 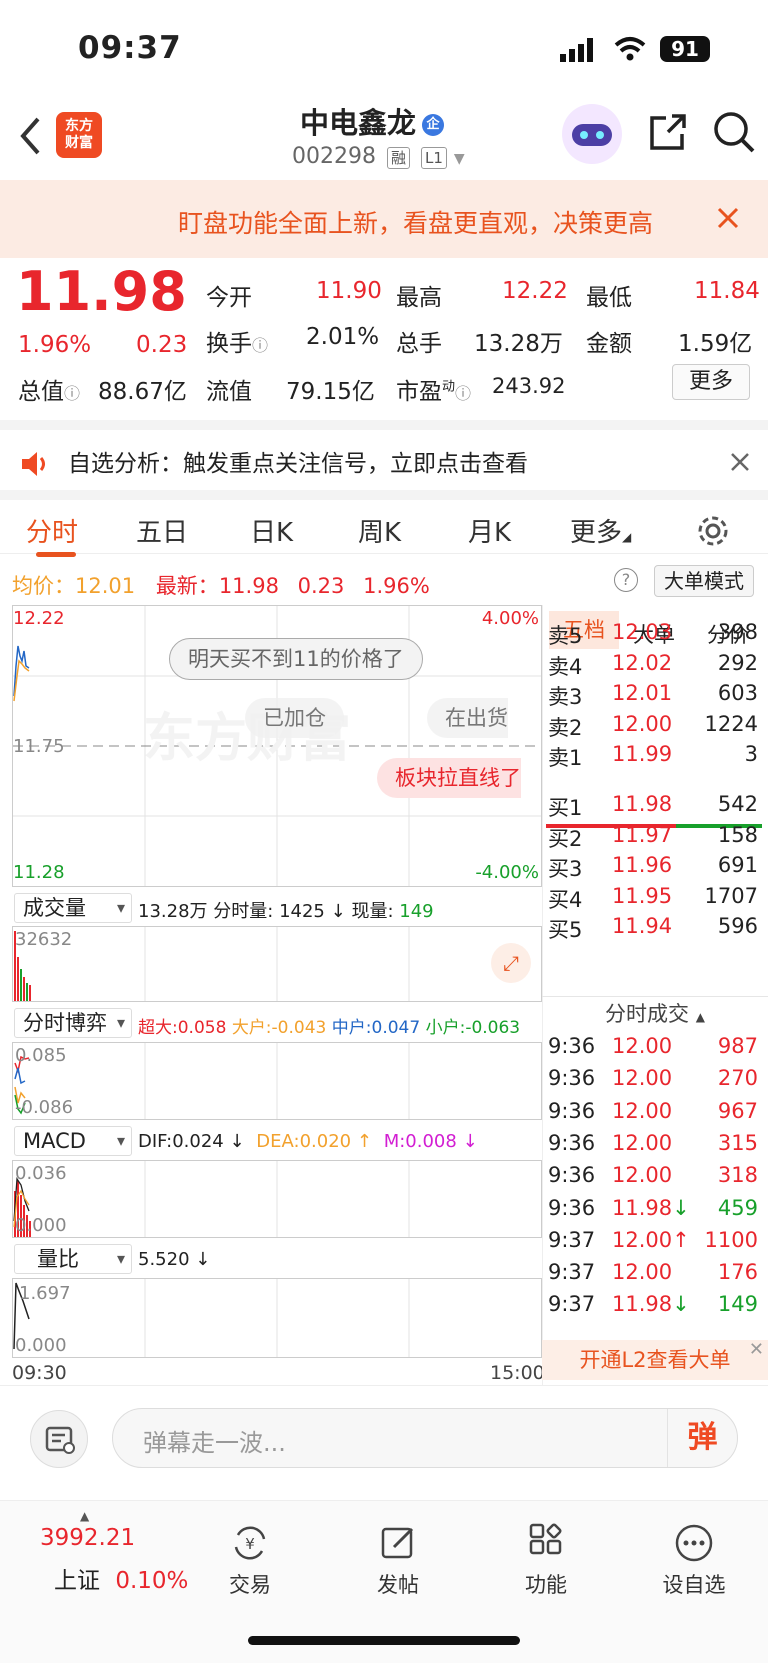 What do you see at coordinates (378, 156) in the screenshot?
I see `stock-code-row: 002298 融 L1 ▼` at bounding box center [378, 156].